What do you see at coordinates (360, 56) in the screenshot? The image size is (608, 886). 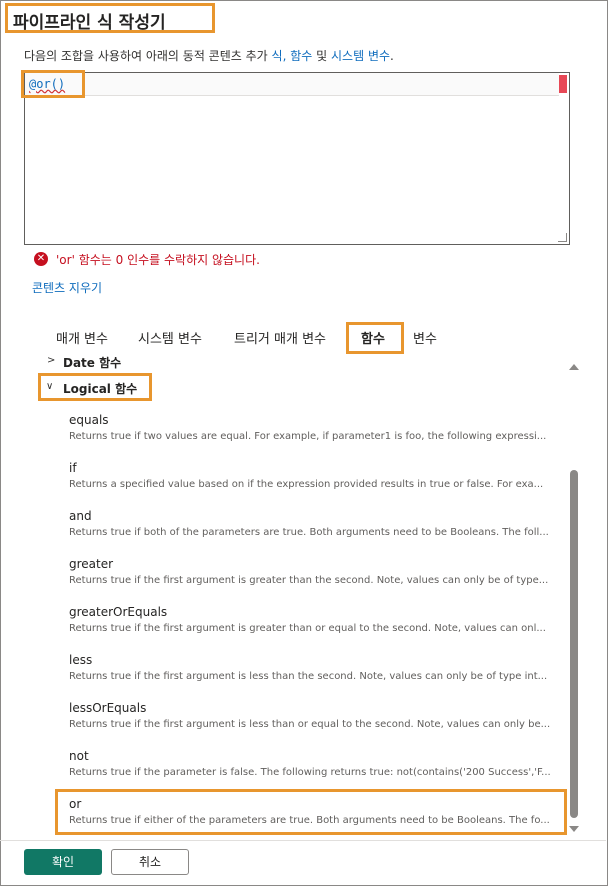 I see `link-system-variables: 시스템 변수` at bounding box center [360, 56].